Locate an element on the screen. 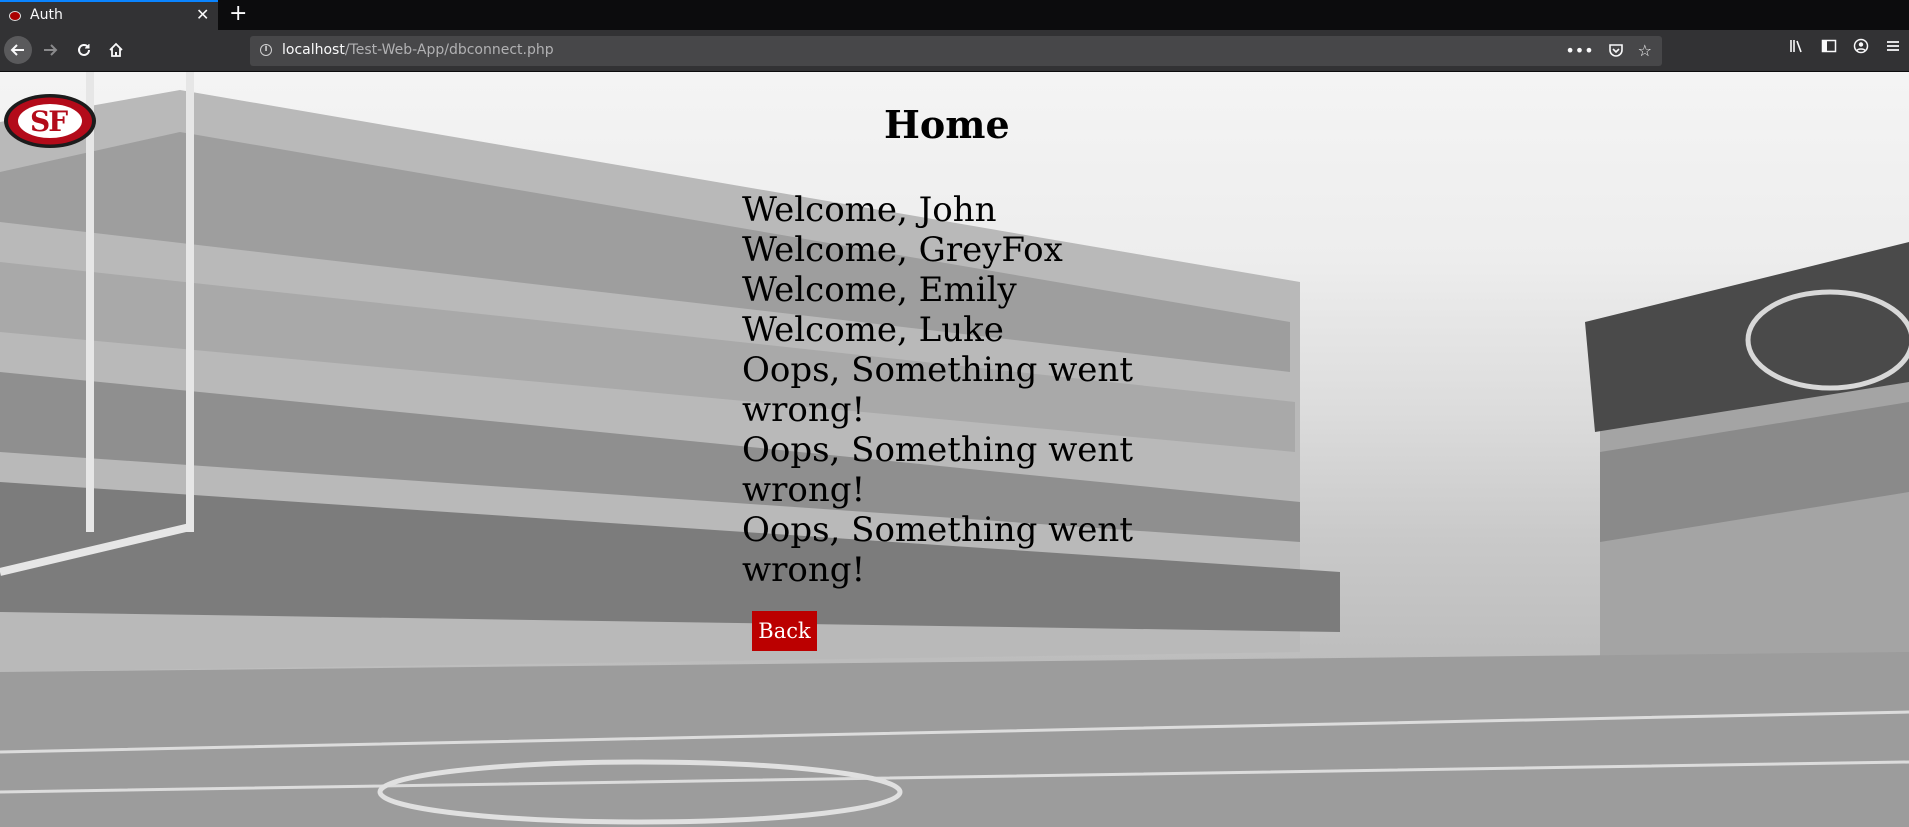 The height and width of the screenshot is (827, 1909). back-button: Back is located at coordinates (784, 631).